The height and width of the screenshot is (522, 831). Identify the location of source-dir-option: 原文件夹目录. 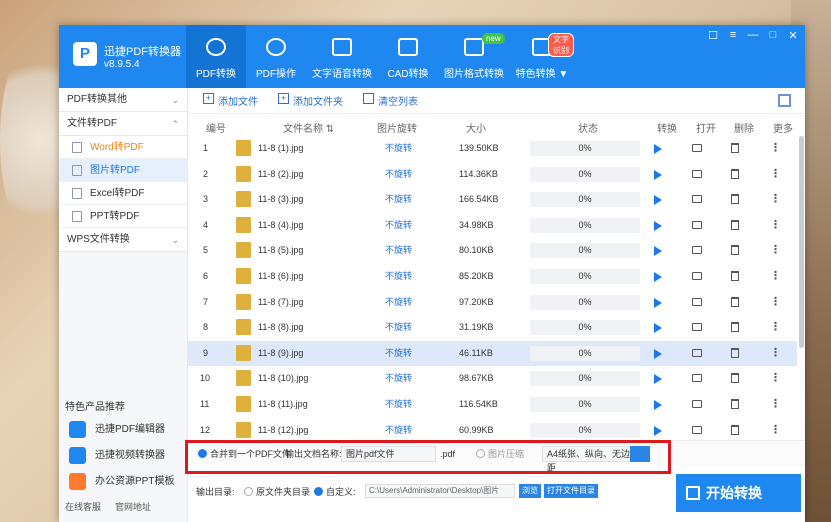
(277, 492).